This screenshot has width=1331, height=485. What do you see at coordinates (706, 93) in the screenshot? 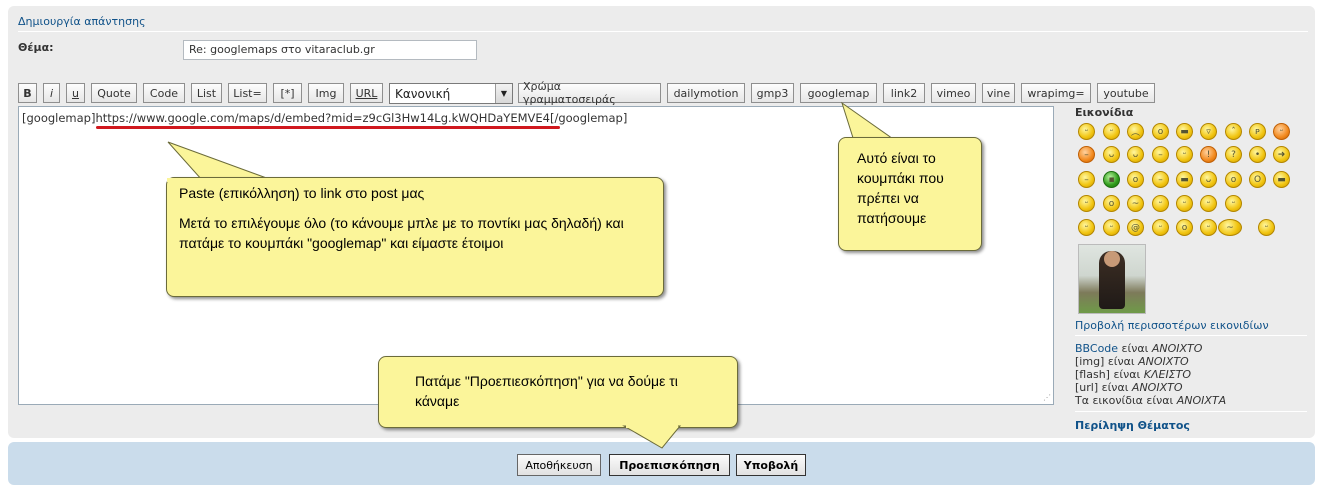
I see `dailymotion-button: dailymotion` at bounding box center [706, 93].